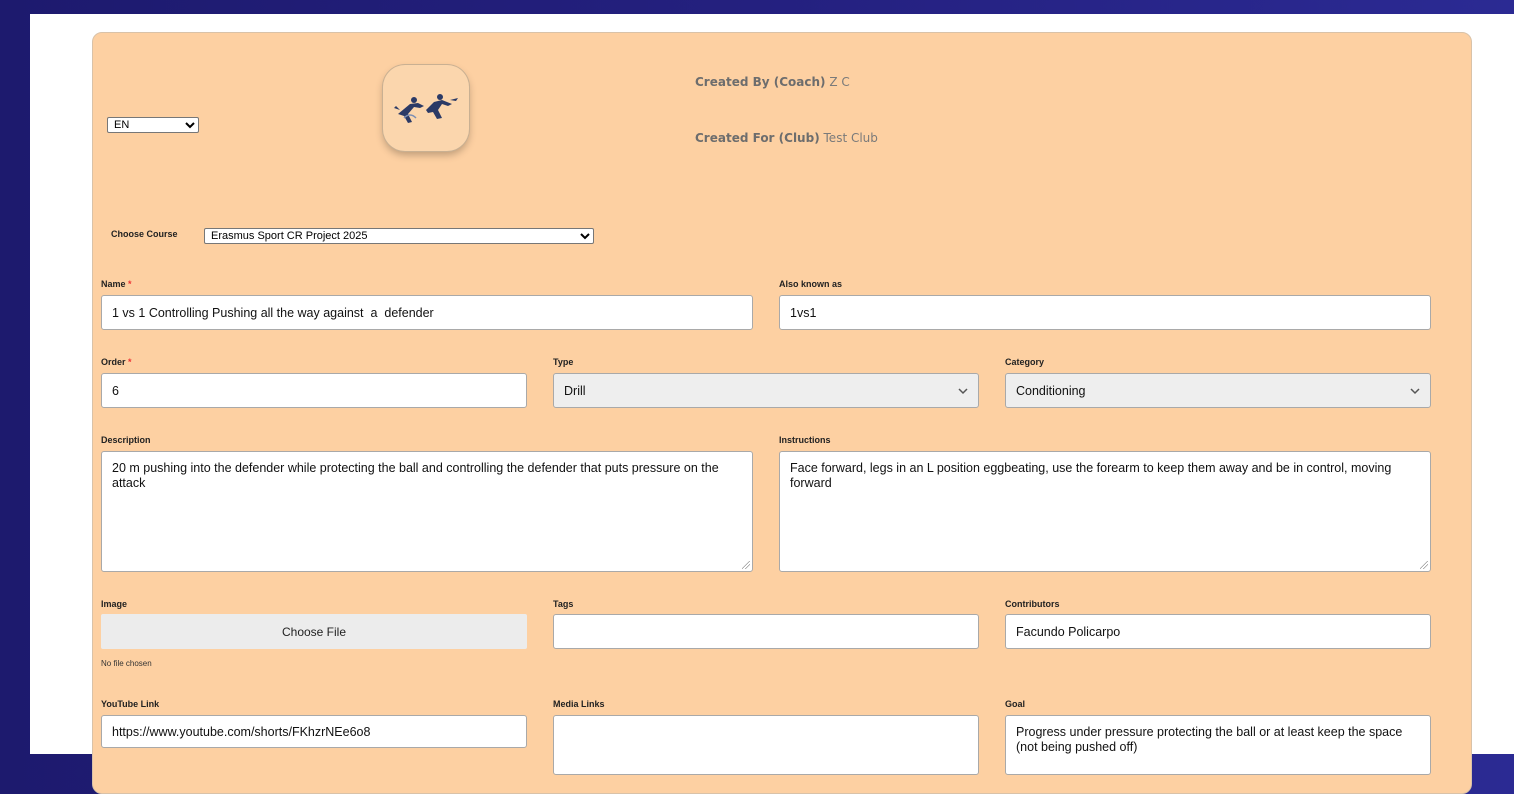 This screenshot has height=794, width=1514. What do you see at coordinates (1218, 631) in the screenshot?
I see `contributors-input: Facundo Policarpo` at bounding box center [1218, 631].